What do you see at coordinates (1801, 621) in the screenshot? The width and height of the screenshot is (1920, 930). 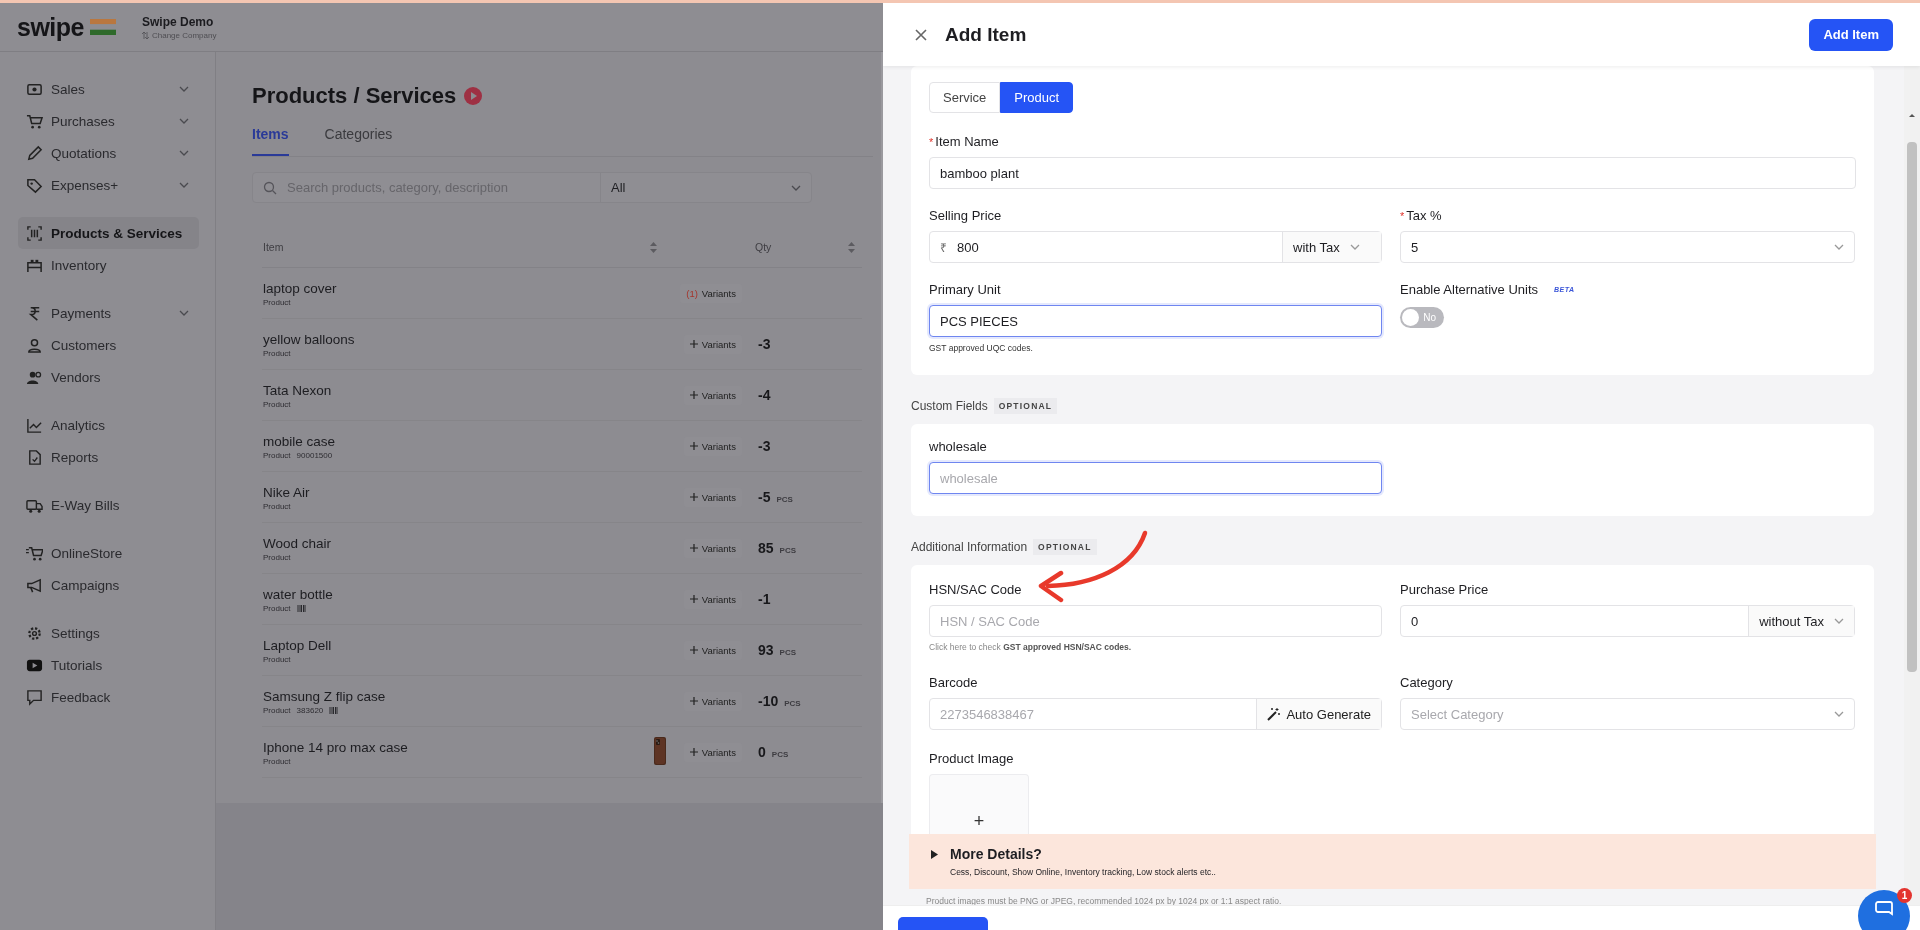 I see `tax-mode-select: without Tax` at bounding box center [1801, 621].